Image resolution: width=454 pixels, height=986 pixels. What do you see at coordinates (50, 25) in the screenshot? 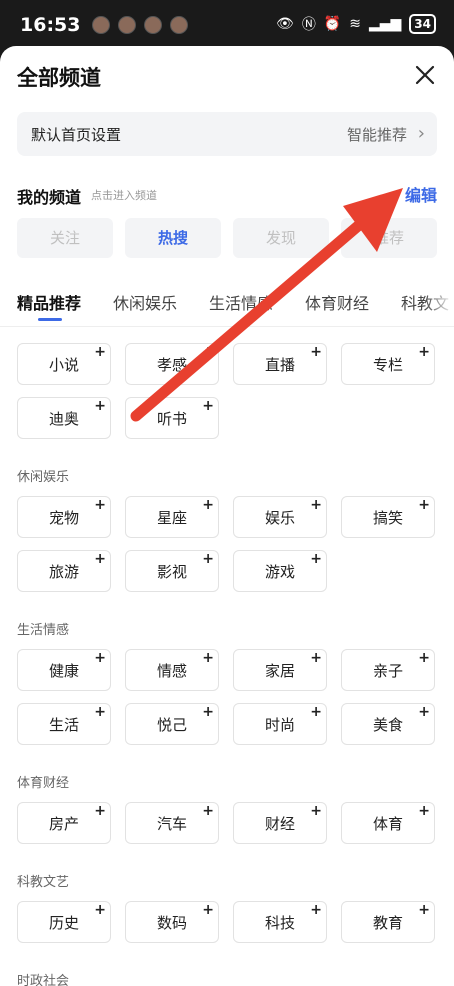
I see `status-time: 16:53` at bounding box center [50, 25].